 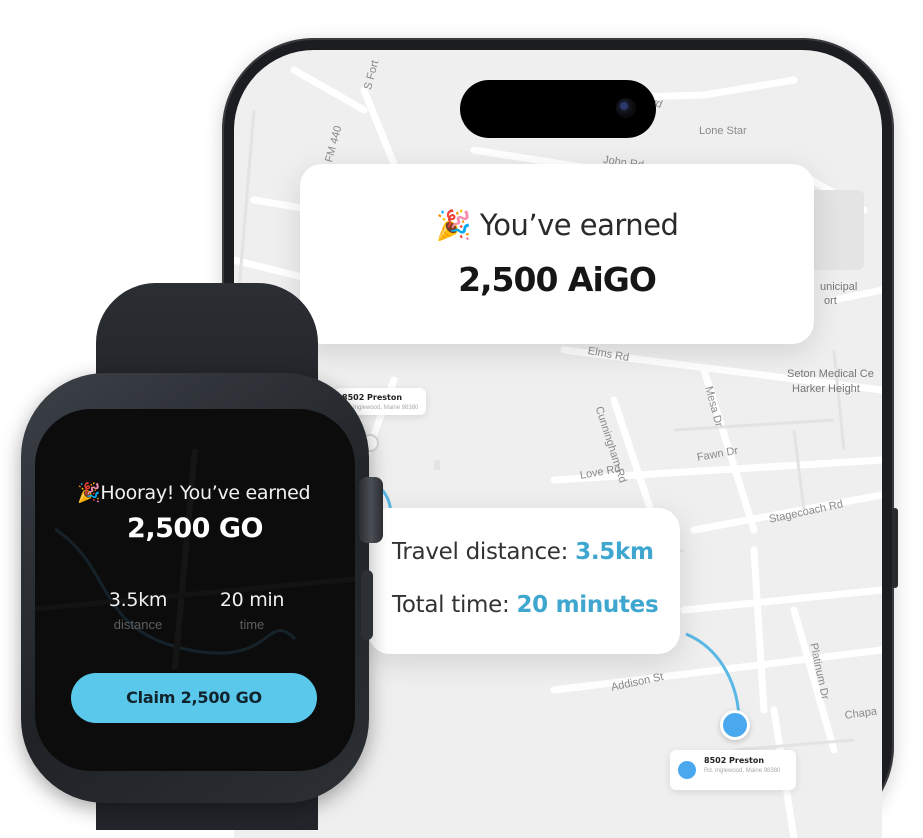 What do you see at coordinates (895, 548) in the screenshot?
I see `phone-side-button` at bounding box center [895, 548].